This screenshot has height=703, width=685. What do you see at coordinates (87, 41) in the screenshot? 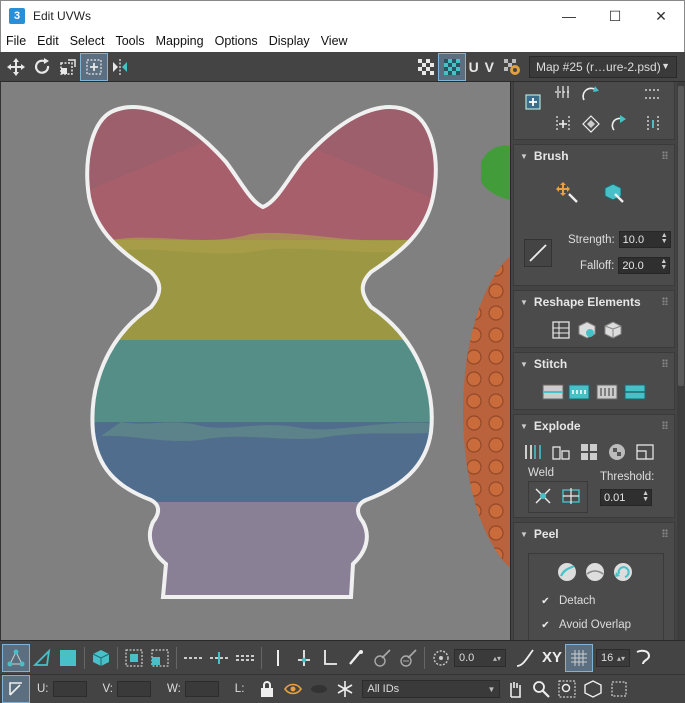
I see `menu-select: Select` at bounding box center [87, 41].